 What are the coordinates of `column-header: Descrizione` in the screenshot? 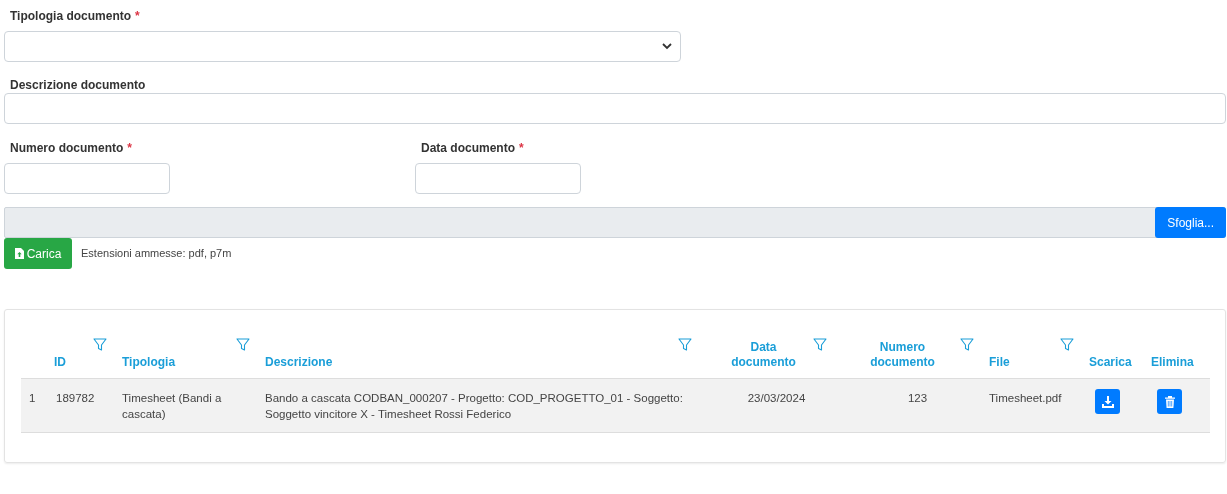 It's located at (299, 361).